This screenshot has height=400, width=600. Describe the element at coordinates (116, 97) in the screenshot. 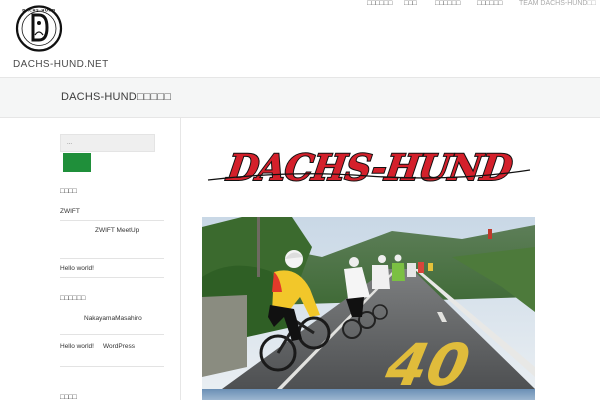

I see `page-title: DACHS-HUND□□□□□` at that location.